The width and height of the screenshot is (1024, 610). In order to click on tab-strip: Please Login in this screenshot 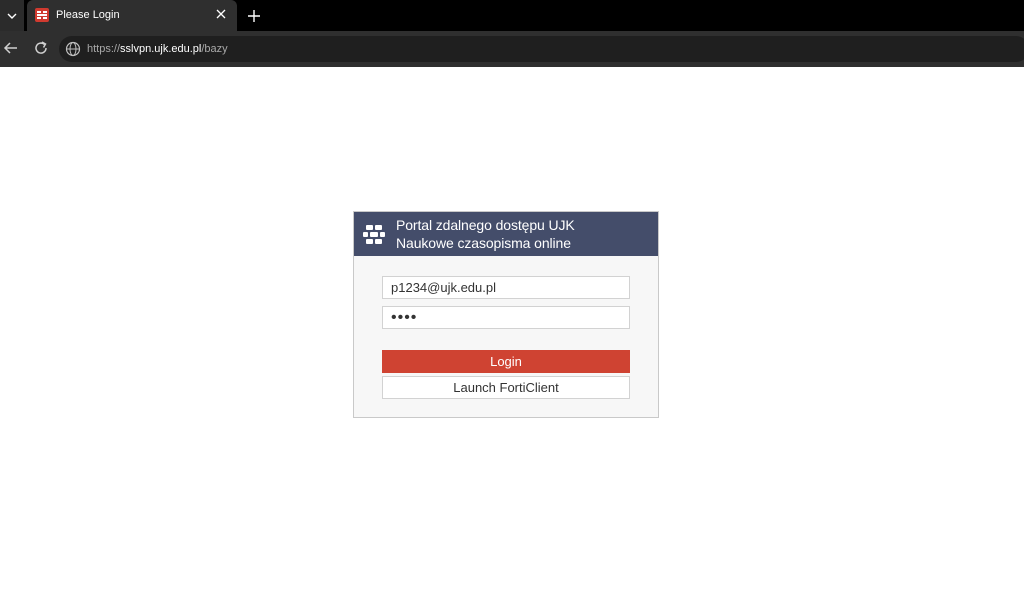, I will do `click(512, 15)`.